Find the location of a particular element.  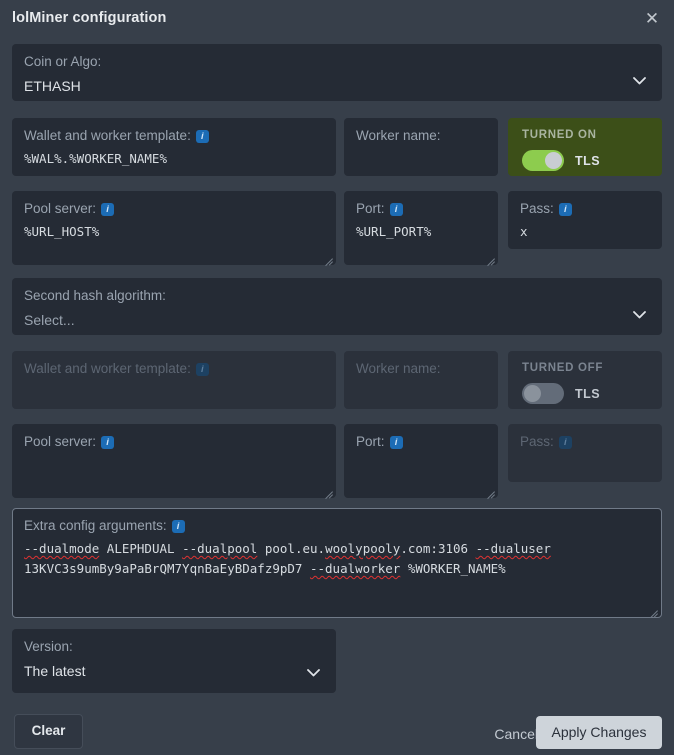

primary-pass-label: Pass: i is located at coordinates (585, 208).